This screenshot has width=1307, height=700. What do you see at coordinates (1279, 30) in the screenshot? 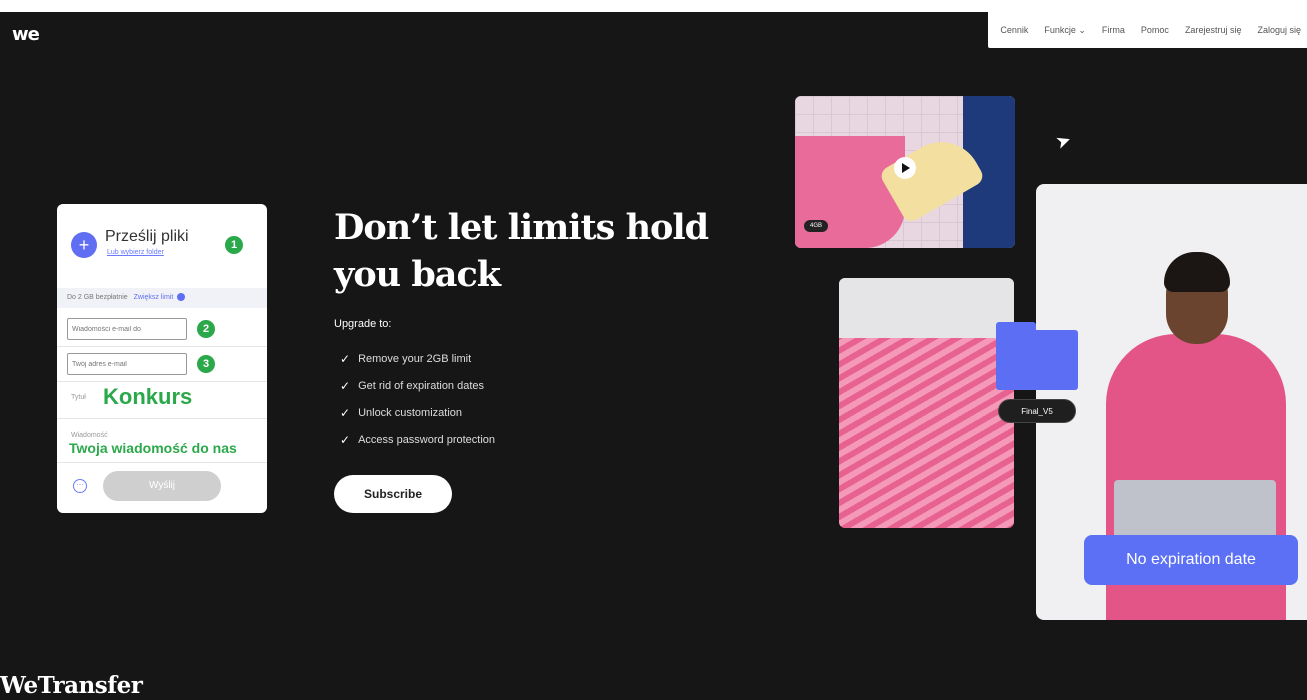
I see `nav-item-login: Zaloguj się` at bounding box center [1279, 30].